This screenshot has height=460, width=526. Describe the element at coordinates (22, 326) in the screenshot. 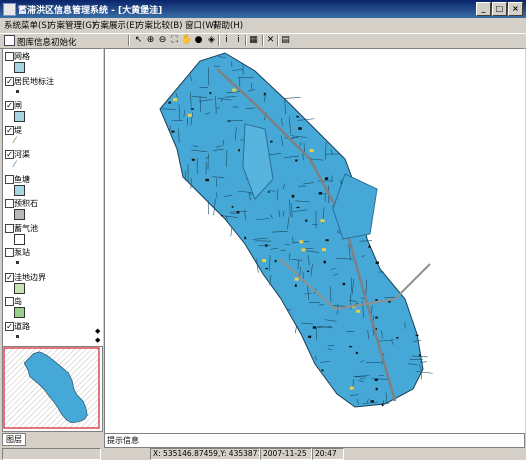

I see `layer-label: 道路` at that location.